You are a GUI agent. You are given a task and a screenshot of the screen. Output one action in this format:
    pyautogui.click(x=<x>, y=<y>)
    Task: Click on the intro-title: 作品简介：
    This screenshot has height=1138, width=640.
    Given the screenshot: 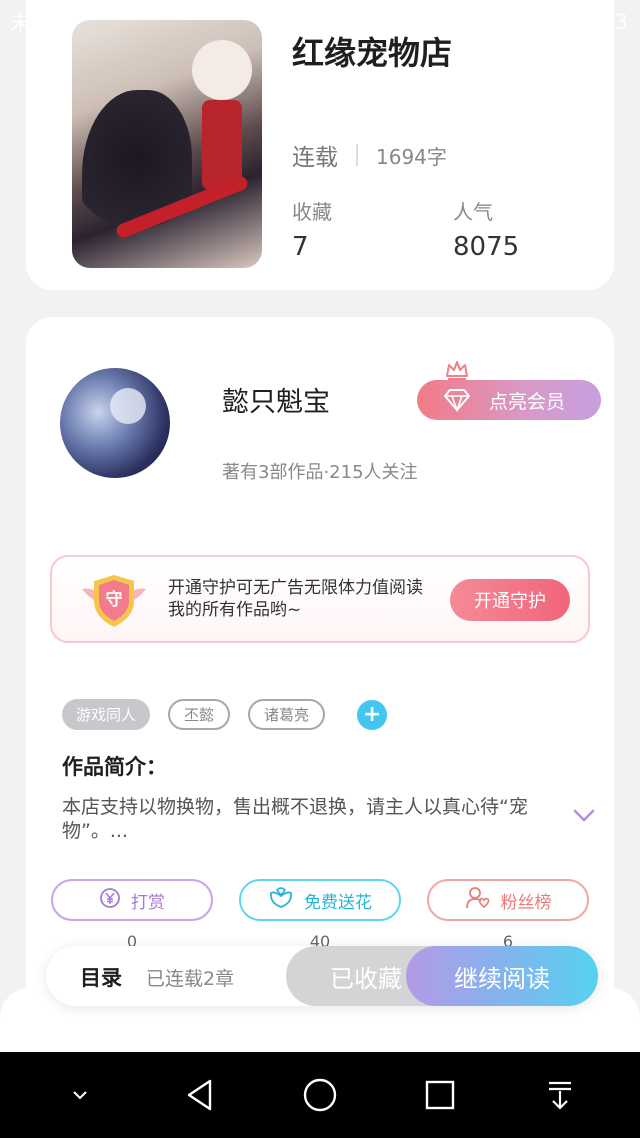 What is the action you would take?
    pyautogui.click(x=114, y=767)
    